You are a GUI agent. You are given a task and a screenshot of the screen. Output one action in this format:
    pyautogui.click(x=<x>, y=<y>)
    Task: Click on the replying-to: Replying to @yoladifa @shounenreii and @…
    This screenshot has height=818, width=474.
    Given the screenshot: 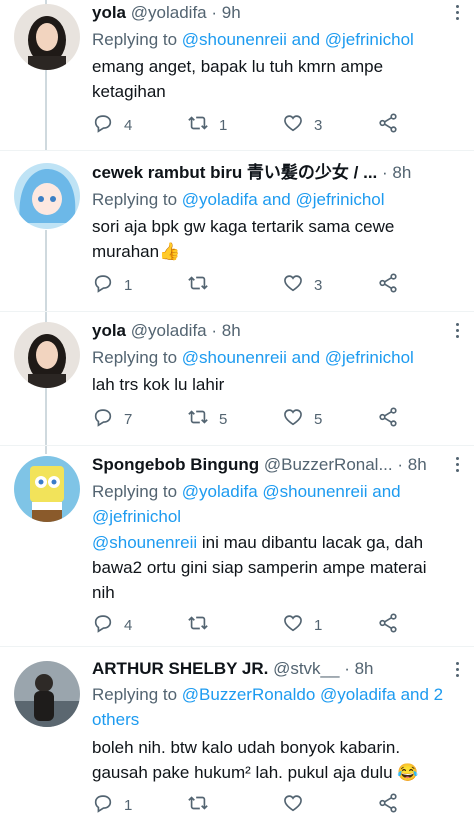 What is the action you would take?
    pyautogui.click(x=276, y=504)
    